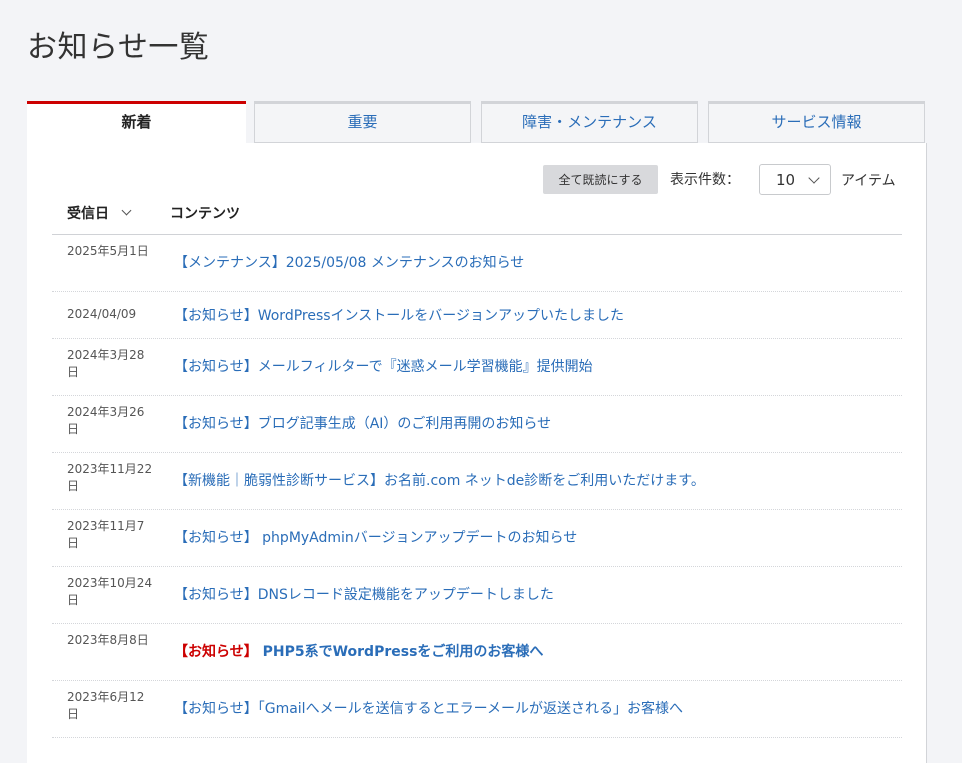 The image size is (962, 763). Describe the element at coordinates (118, 47) in the screenshot. I see `page-title: お知らせ一覧` at that location.